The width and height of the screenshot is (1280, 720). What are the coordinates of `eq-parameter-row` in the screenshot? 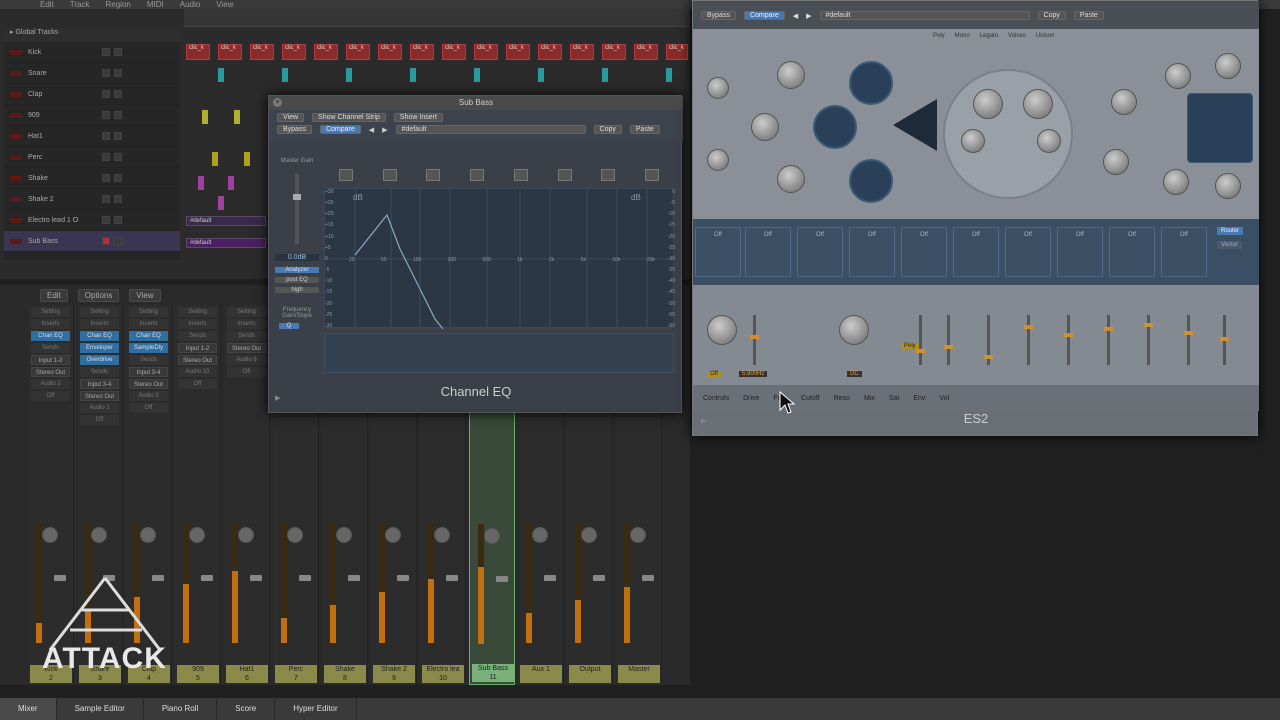 It's located at (499, 353).